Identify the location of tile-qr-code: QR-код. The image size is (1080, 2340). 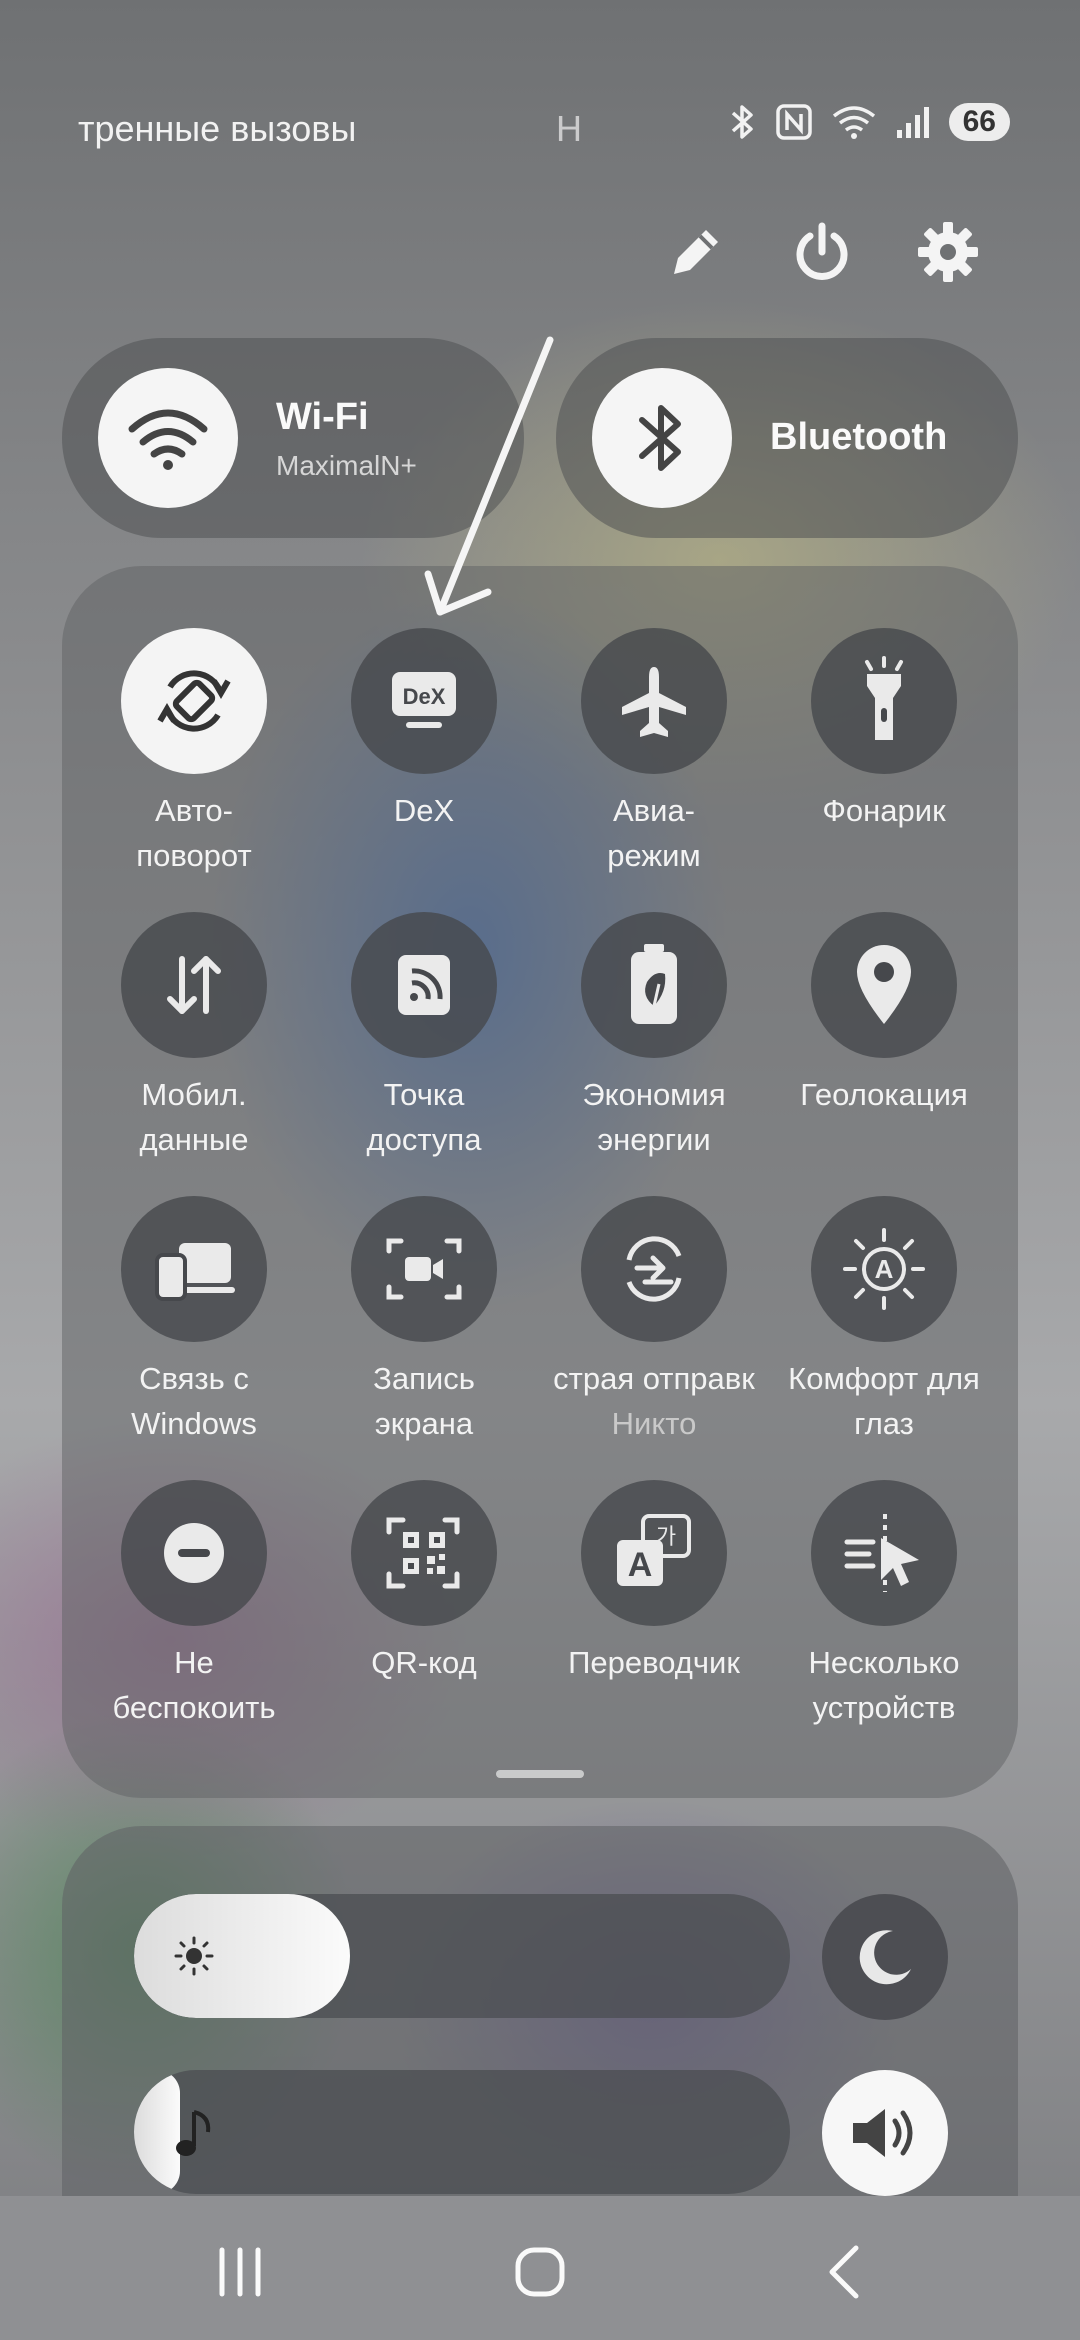
(424, 1582).